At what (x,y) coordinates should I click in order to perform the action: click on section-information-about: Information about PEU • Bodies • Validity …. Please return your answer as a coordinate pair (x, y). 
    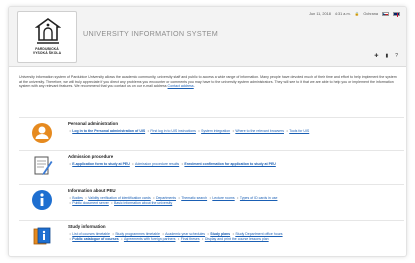
    Looking at the image, I should click on (211, 199).